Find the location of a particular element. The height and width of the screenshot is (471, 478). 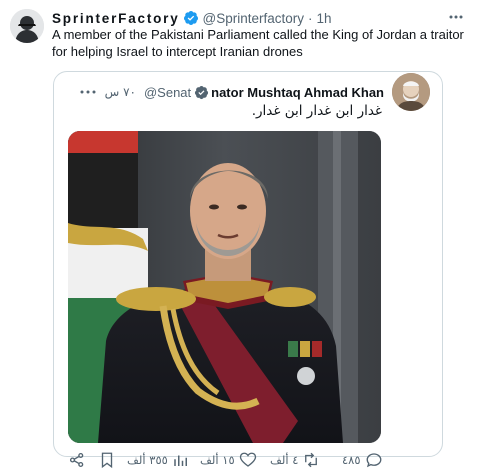

likes-count: ١٥ ألف is located at coordinates (217, 460).